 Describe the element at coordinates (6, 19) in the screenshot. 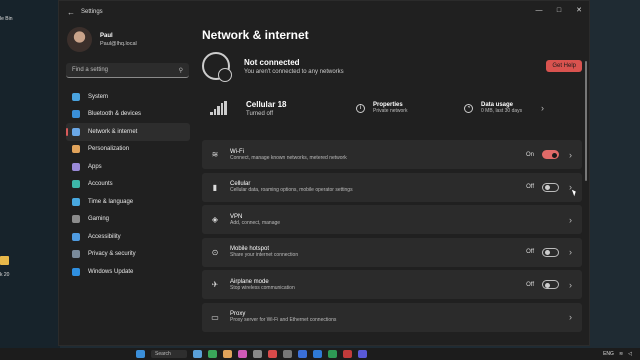

I see `desktop-item-recycle-bin: le Bin` at that location.